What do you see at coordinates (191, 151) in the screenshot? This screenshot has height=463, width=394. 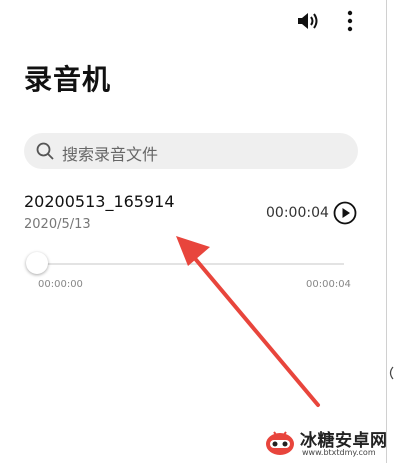 I see `search-input: 搜索录音文件` at bounding box center [191, 151].